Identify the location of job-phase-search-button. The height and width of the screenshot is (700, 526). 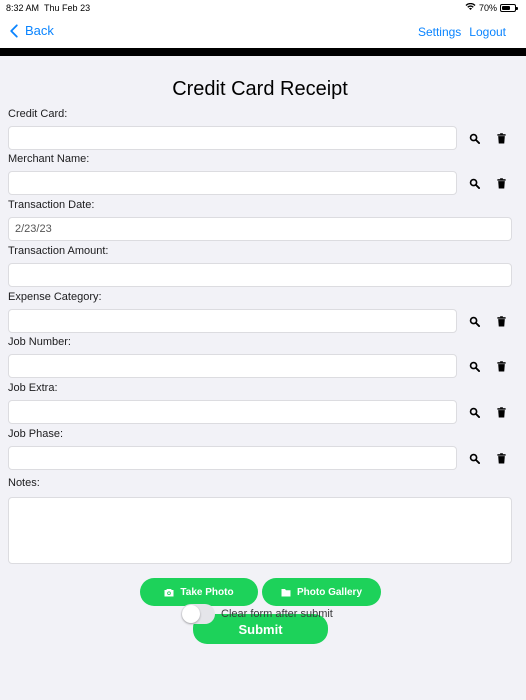
(474, 458).